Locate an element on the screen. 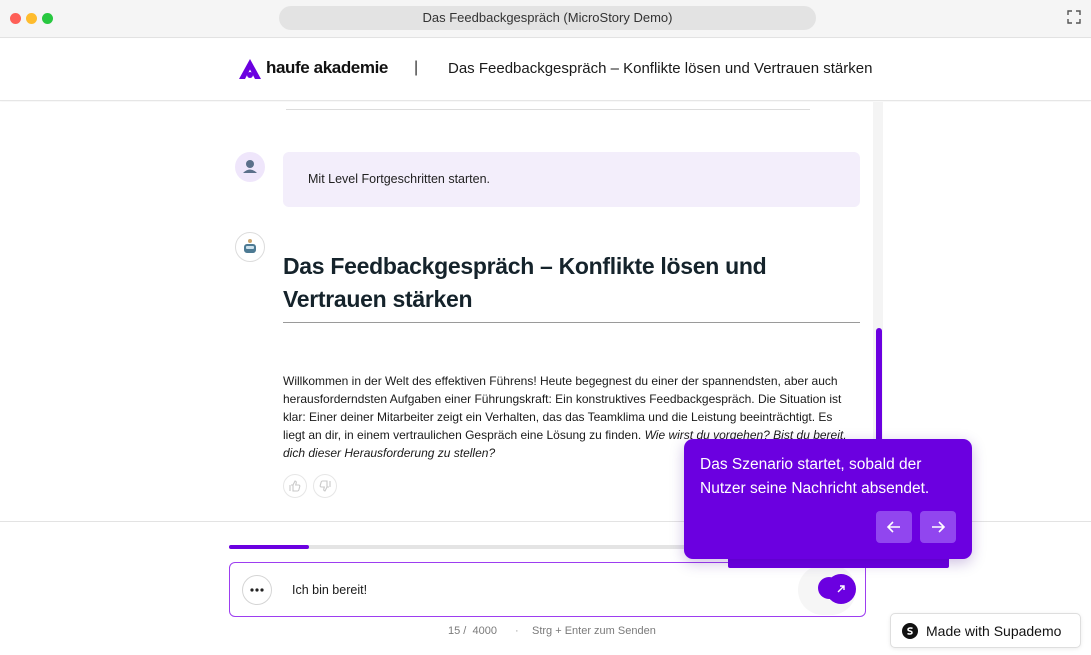  character-count: 15 / is located at coordinates (457, 631).